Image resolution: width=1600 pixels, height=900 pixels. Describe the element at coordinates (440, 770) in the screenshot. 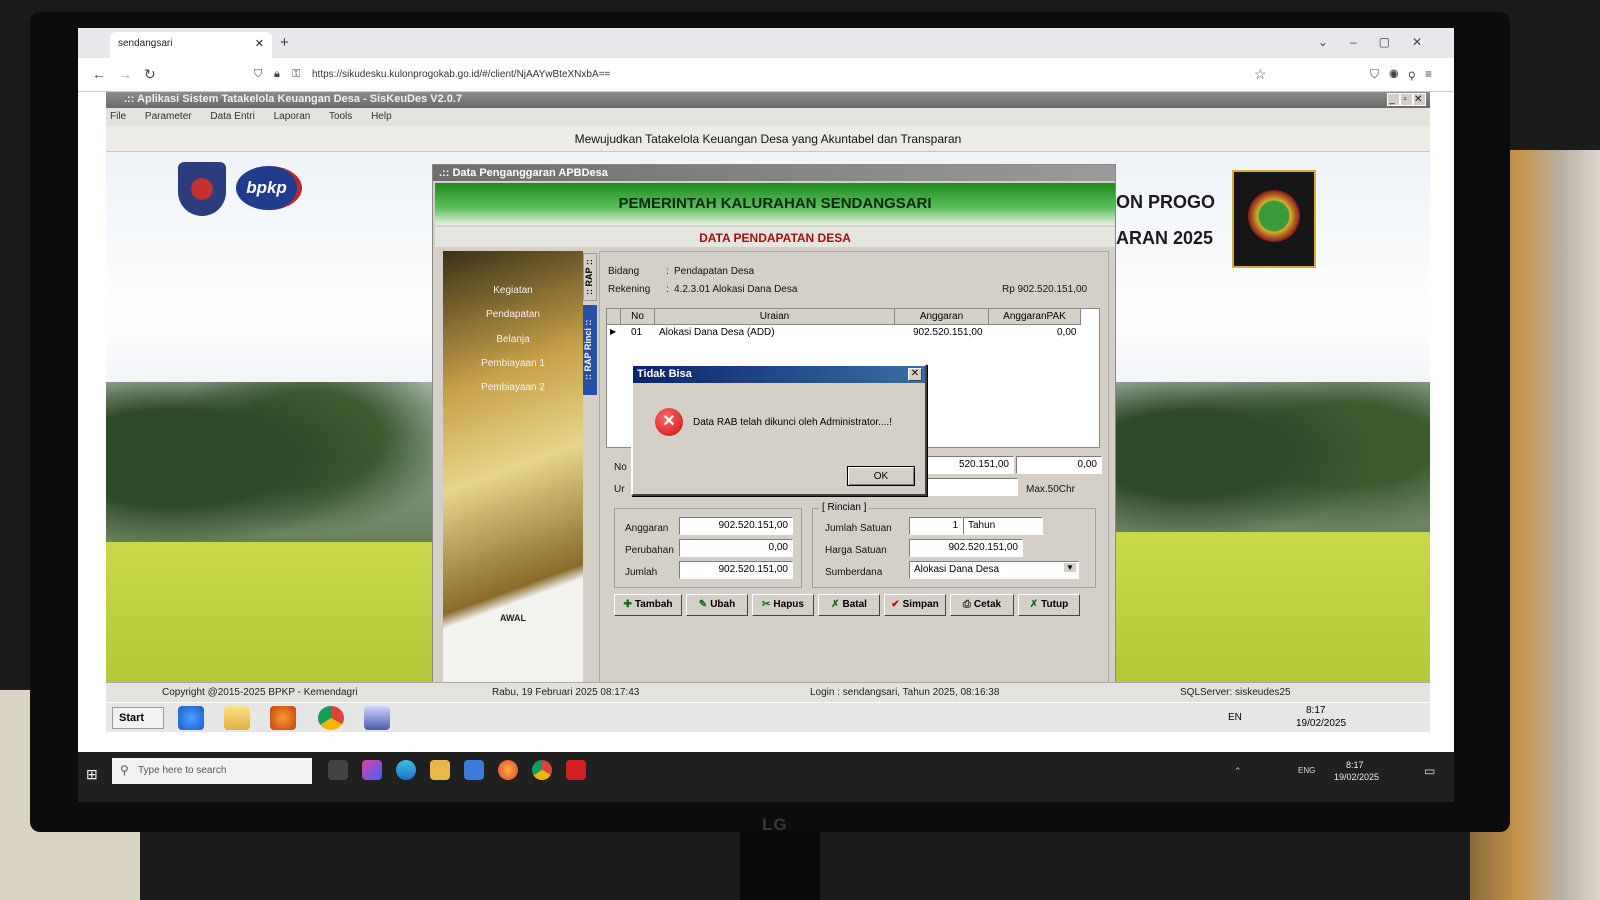

I see `file-explorer-icon` at that location.